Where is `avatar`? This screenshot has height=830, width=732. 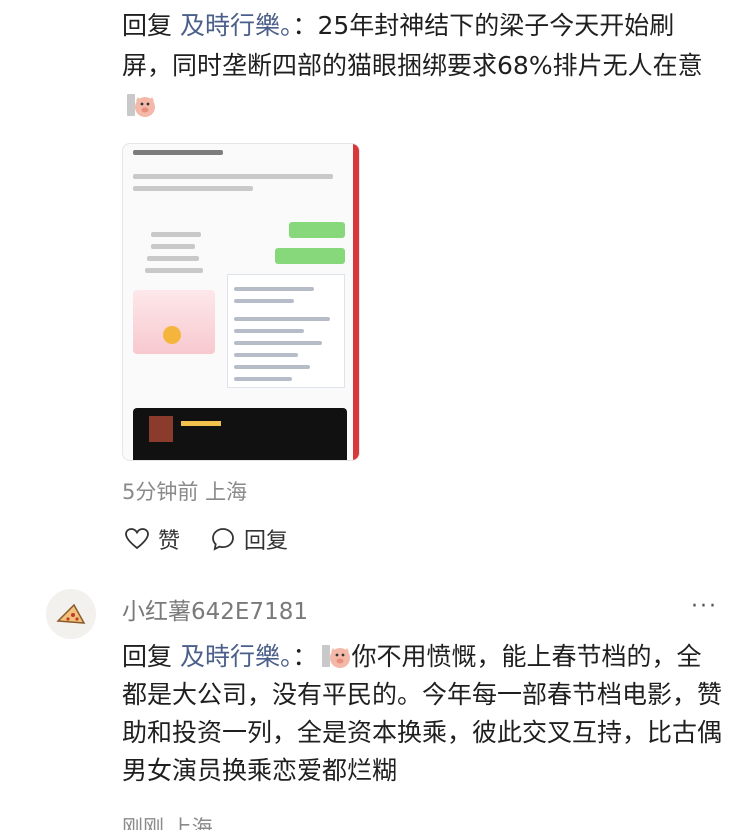 avatar is located at coordinates (71, 614).